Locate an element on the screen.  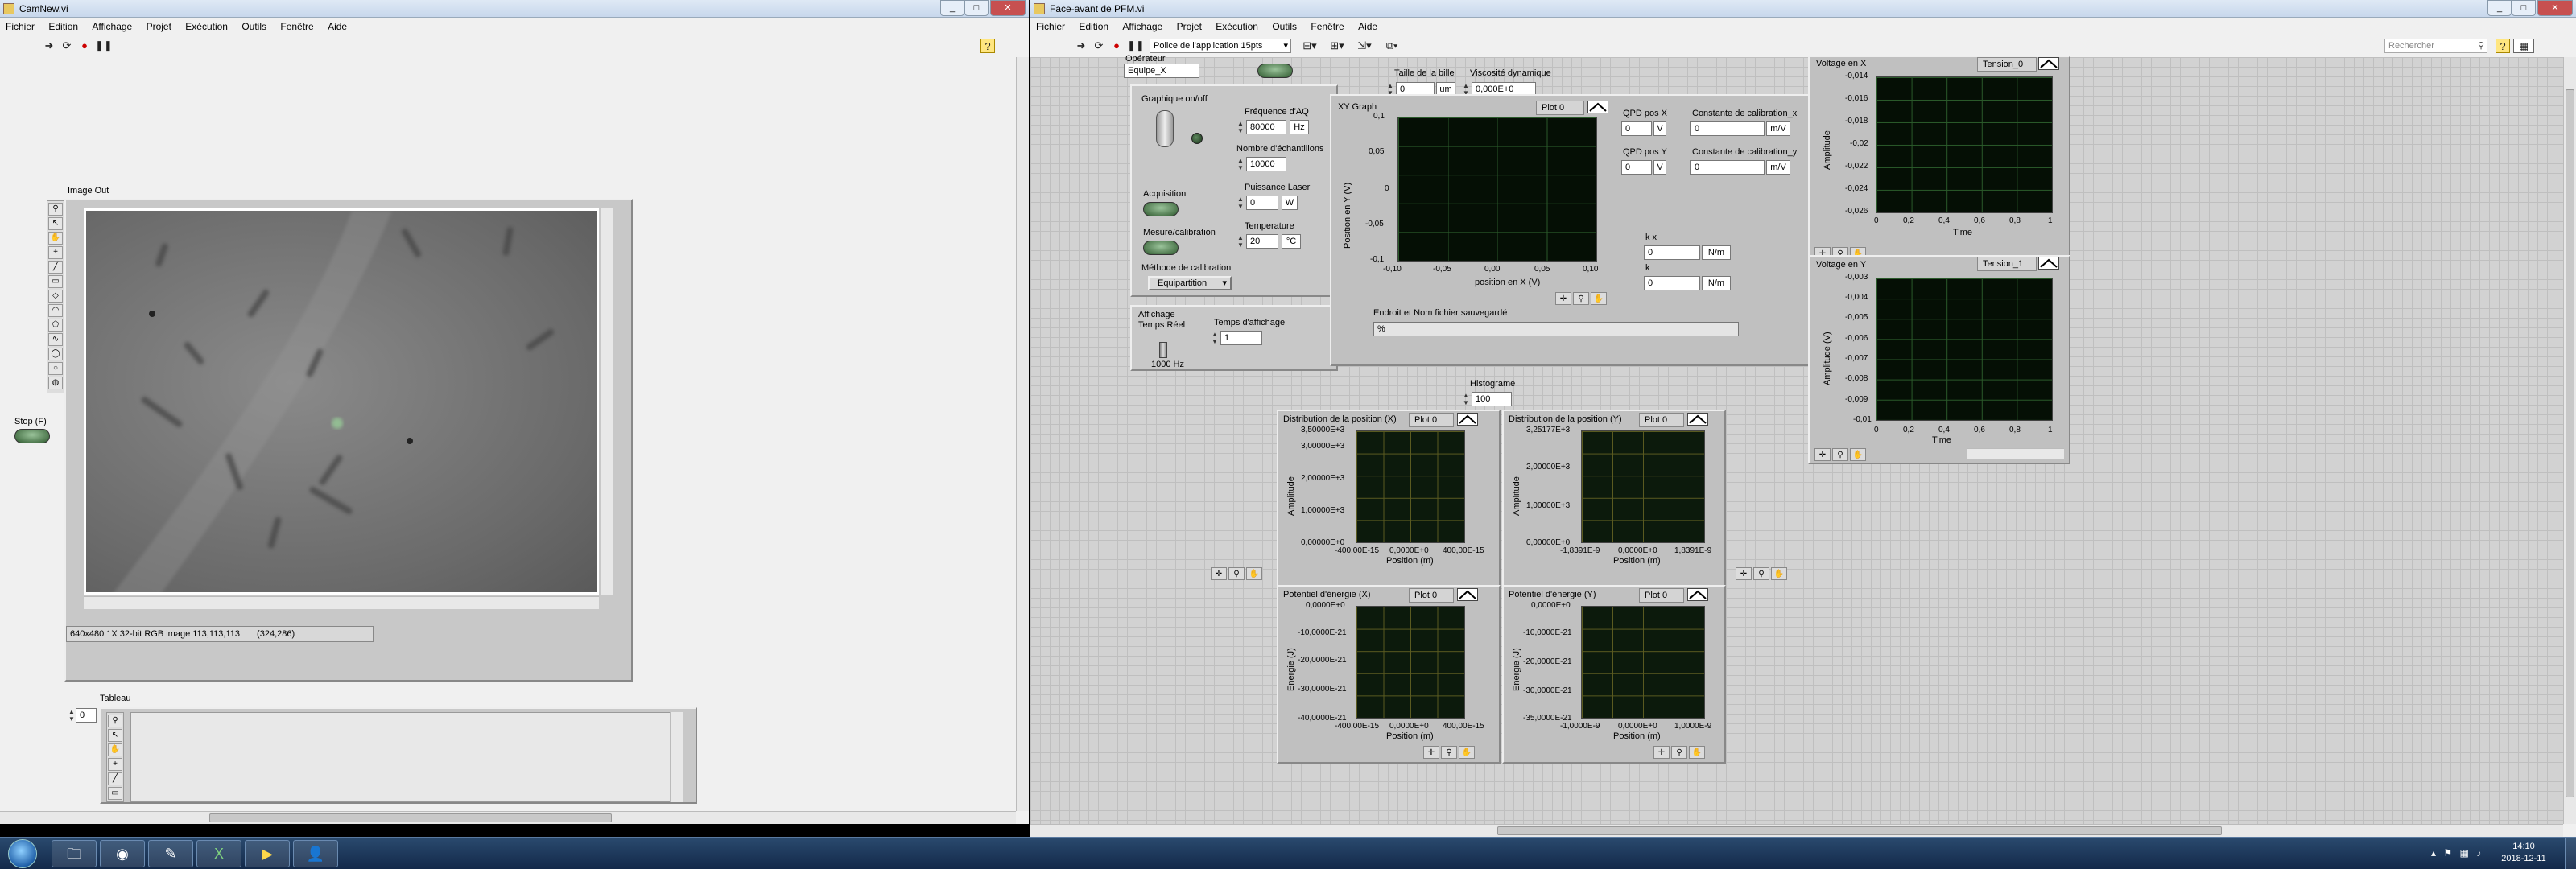
temp-increment: ▲ ▼ is located at coordinates (1240, 241).